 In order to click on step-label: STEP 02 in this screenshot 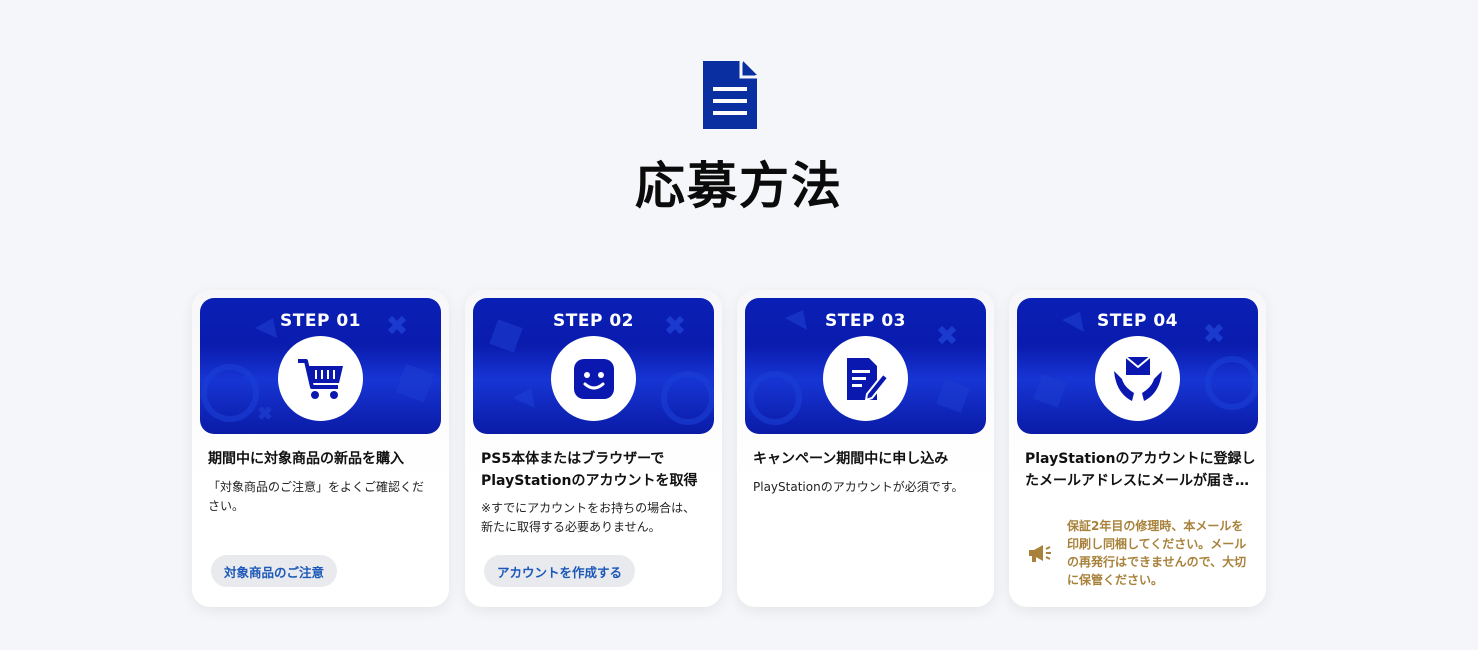, I will do `click(593, 321)`.